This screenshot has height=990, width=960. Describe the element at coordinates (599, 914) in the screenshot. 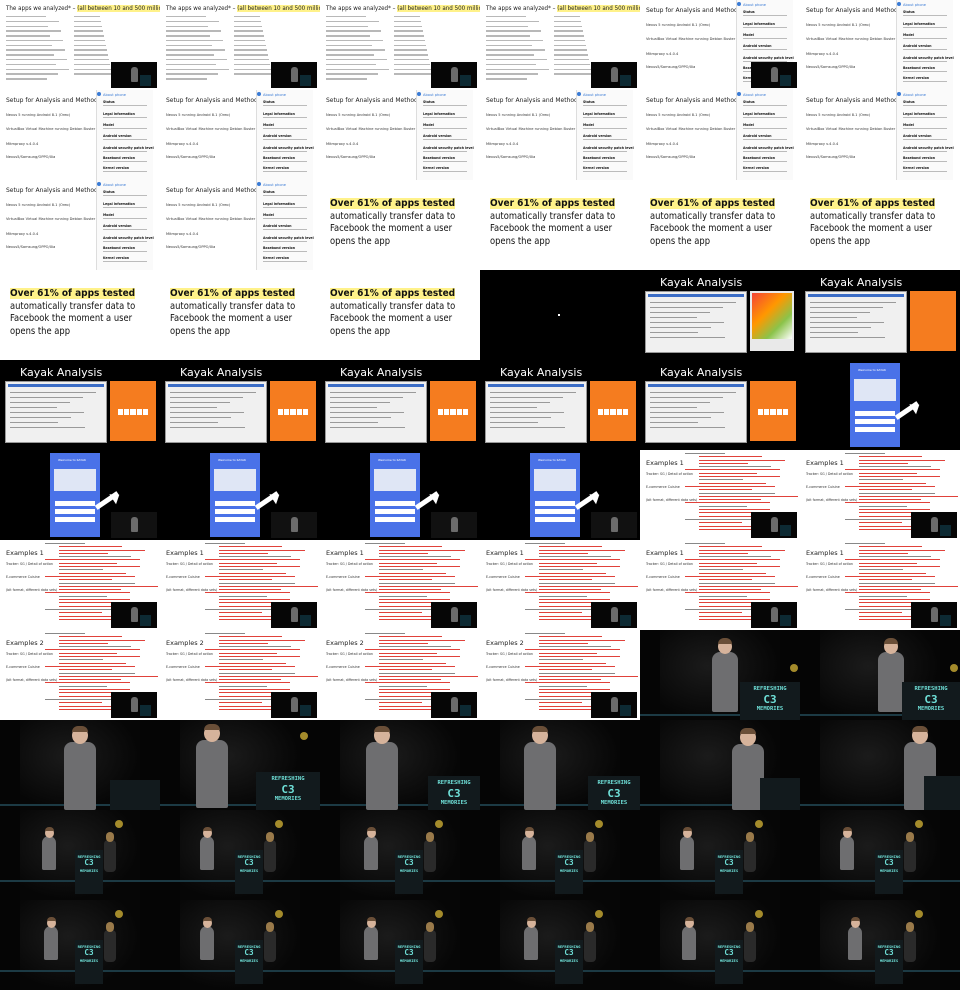

I see `stage-plant` at that location.